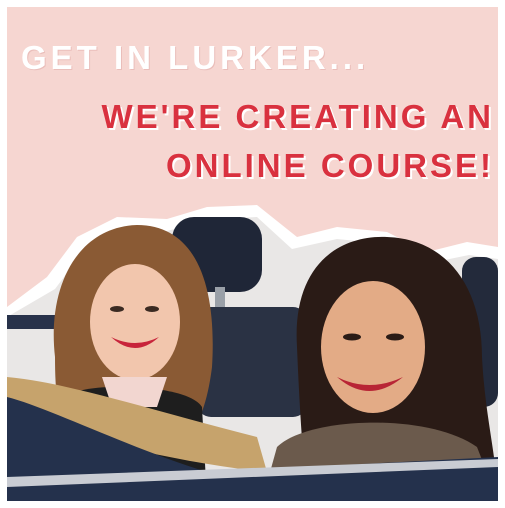  I want to click on woman-right-face, so click(373, 347).